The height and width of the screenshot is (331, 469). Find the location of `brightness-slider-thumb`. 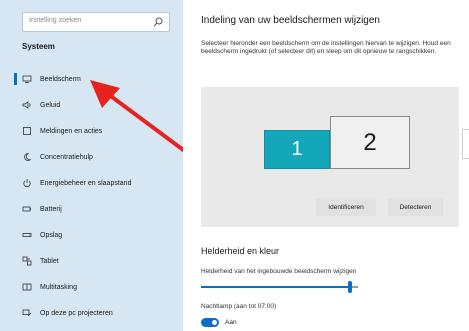

brightness-slider-thumb is located at coordinates (350, 287).